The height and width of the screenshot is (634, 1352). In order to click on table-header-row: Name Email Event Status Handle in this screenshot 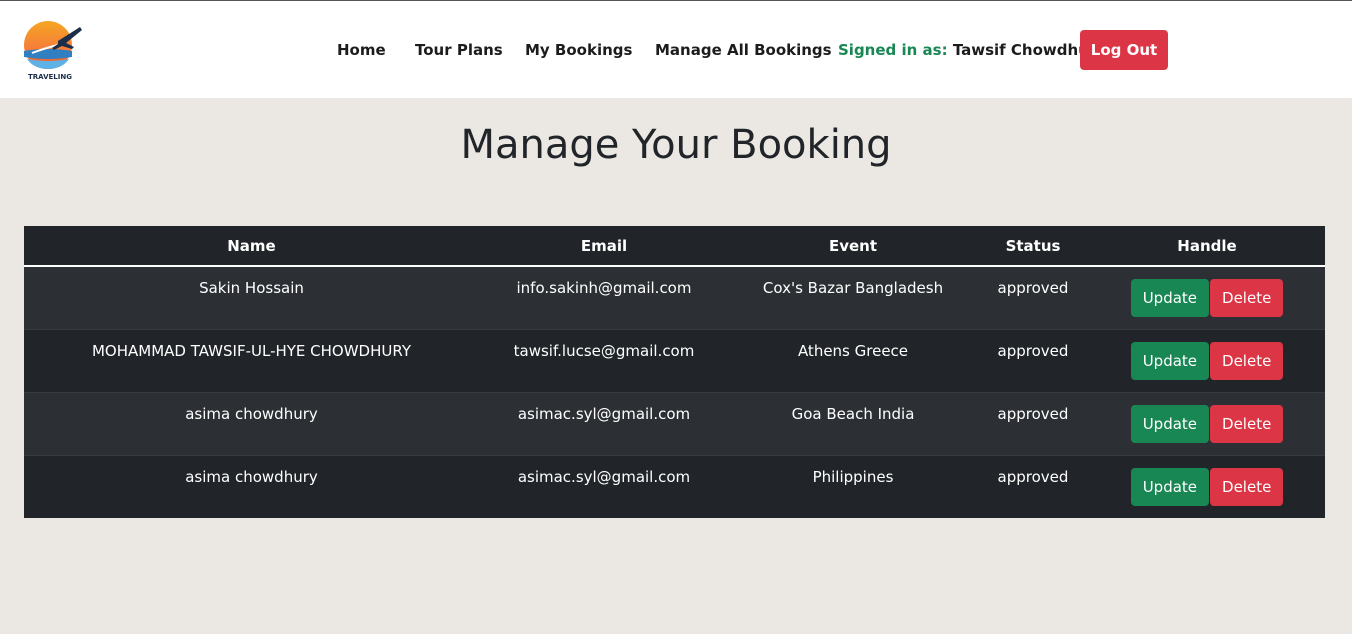, I will do `click(674, 246)`.